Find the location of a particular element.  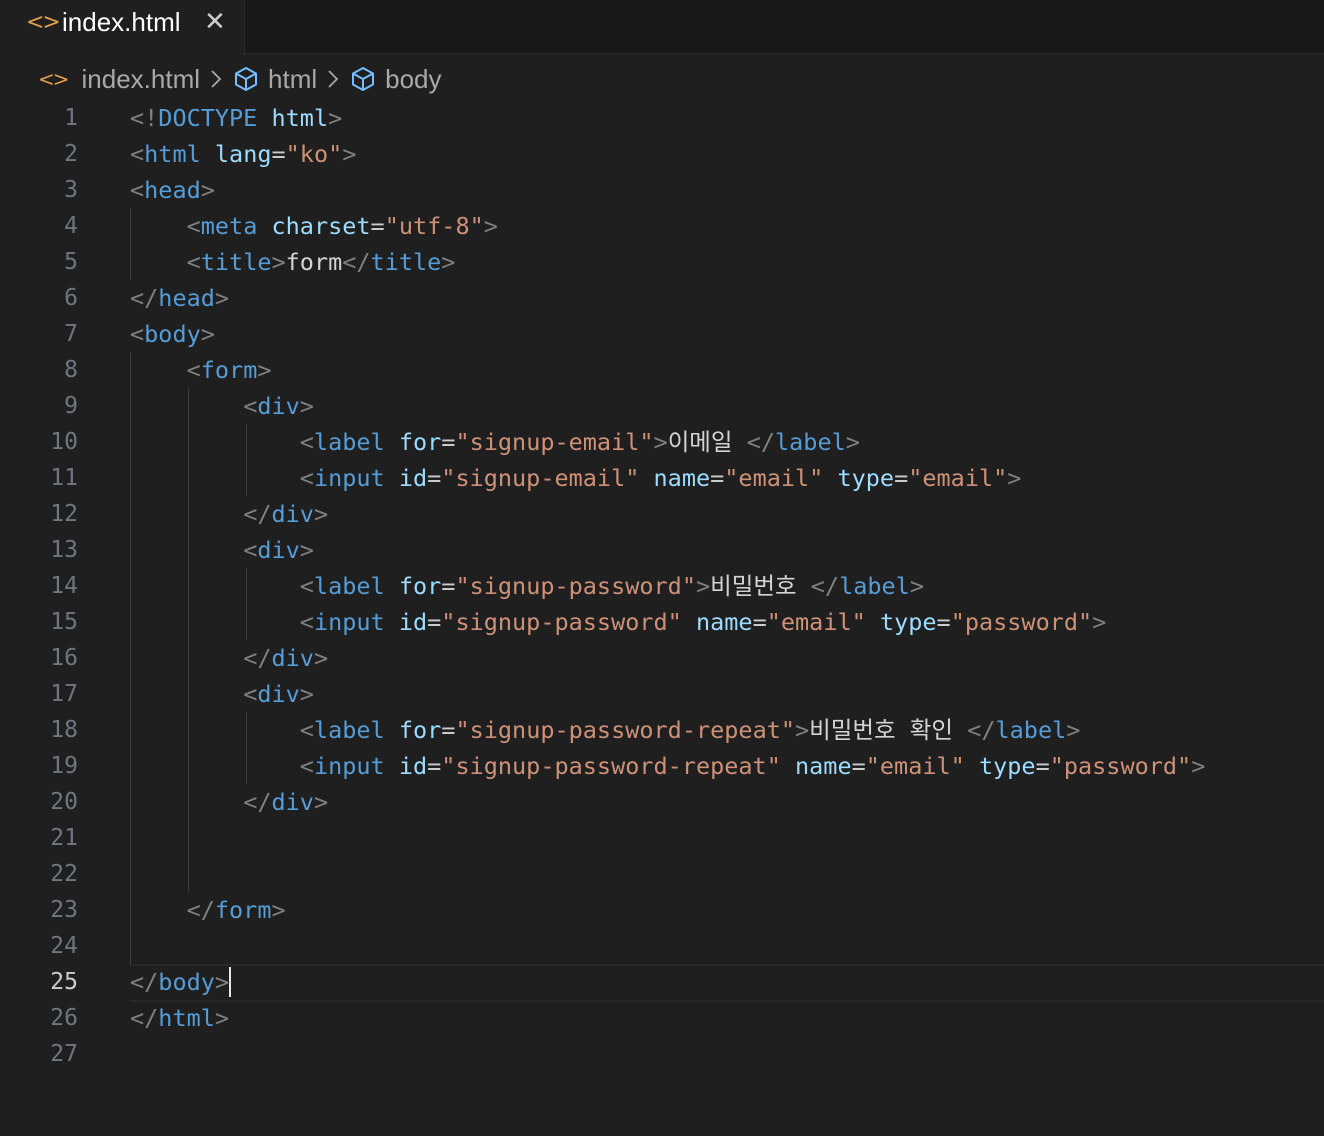

line-number: 23 is located at coordinates (64, 910).